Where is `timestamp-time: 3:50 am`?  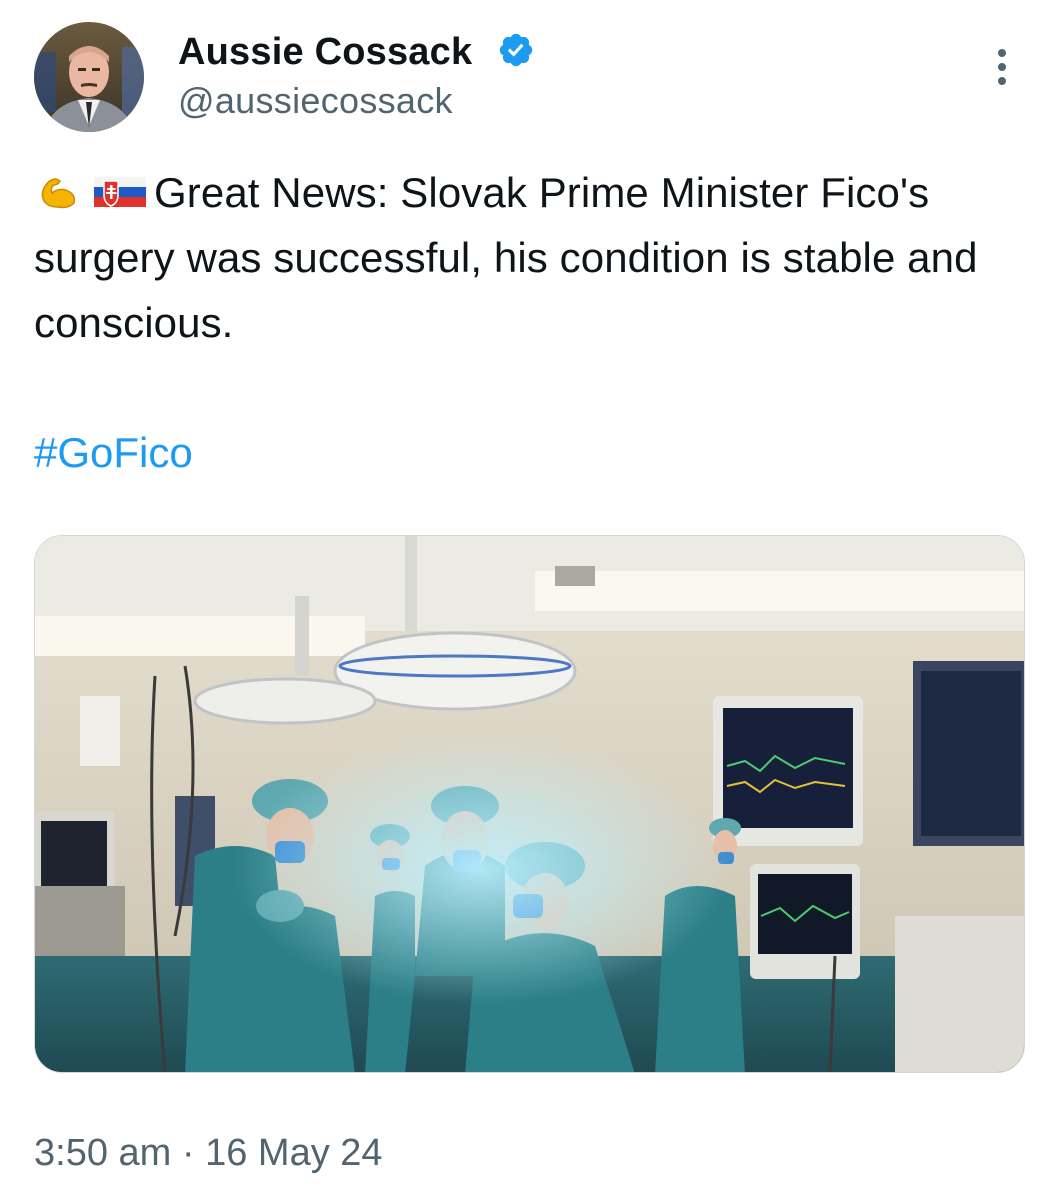 timestamp-time: 3:50 am is located at coordinates (103, 1153).